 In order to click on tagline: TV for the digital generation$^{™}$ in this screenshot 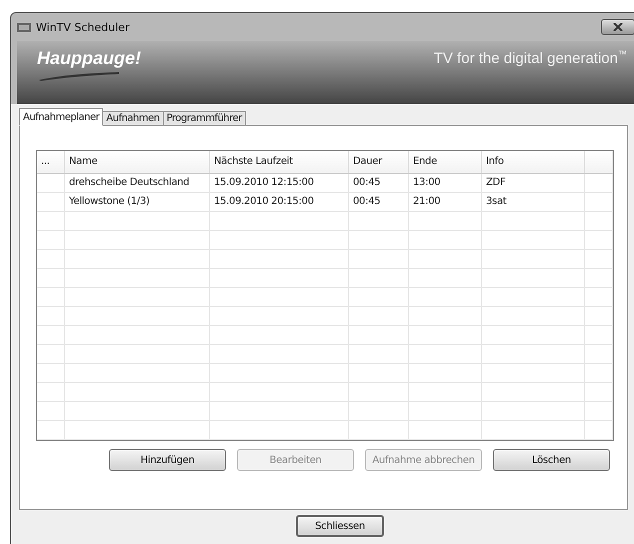, I will do `click(530, 57)`.